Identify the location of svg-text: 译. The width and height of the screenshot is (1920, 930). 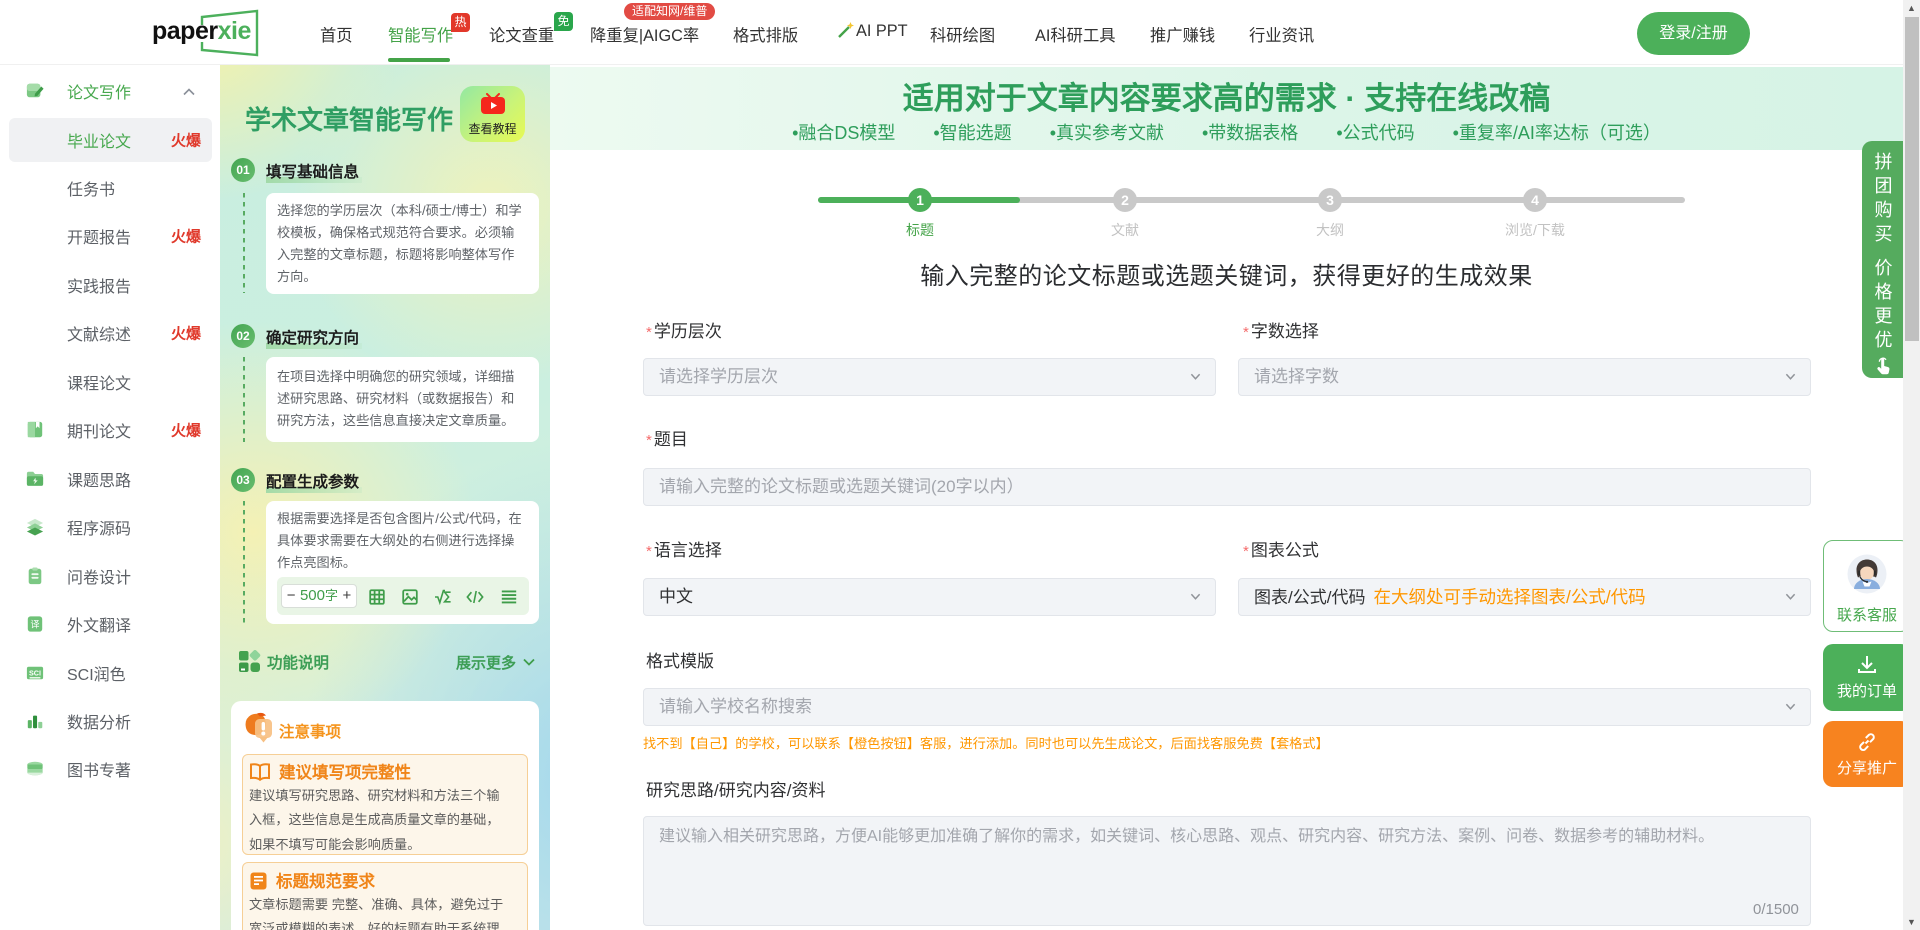
(34, 625).